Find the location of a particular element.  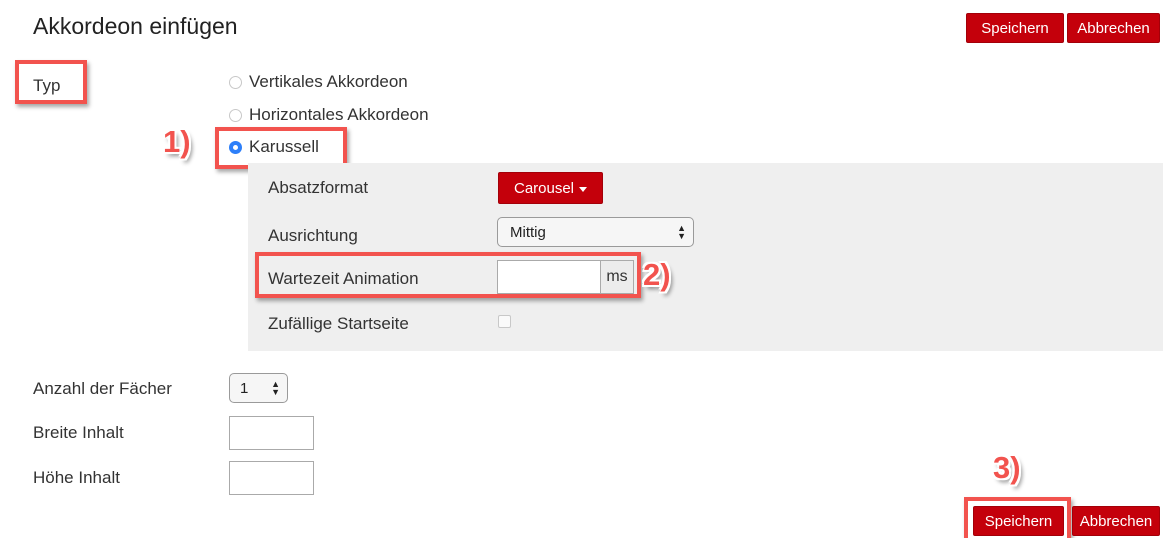

paragraph-format-dropdown: Carousel is located at coordinates (550, 188).